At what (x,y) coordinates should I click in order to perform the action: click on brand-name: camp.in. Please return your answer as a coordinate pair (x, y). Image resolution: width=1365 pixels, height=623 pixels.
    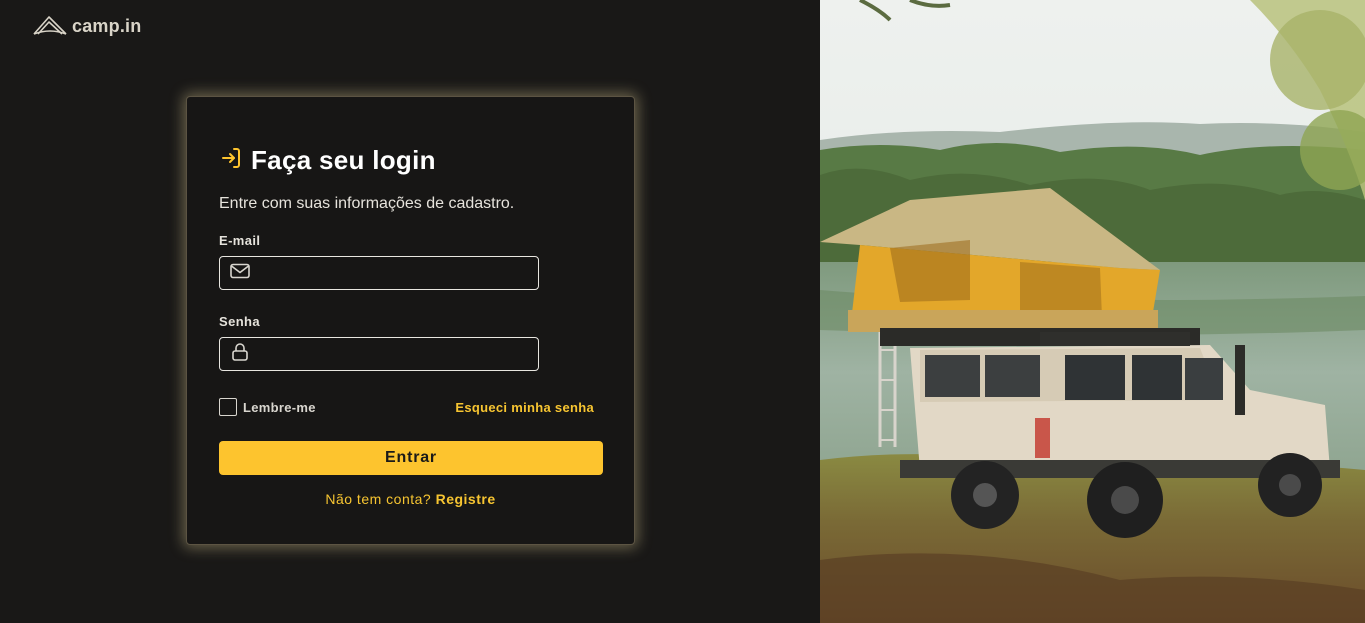
    Looking at the image, I should click on (107, 25).